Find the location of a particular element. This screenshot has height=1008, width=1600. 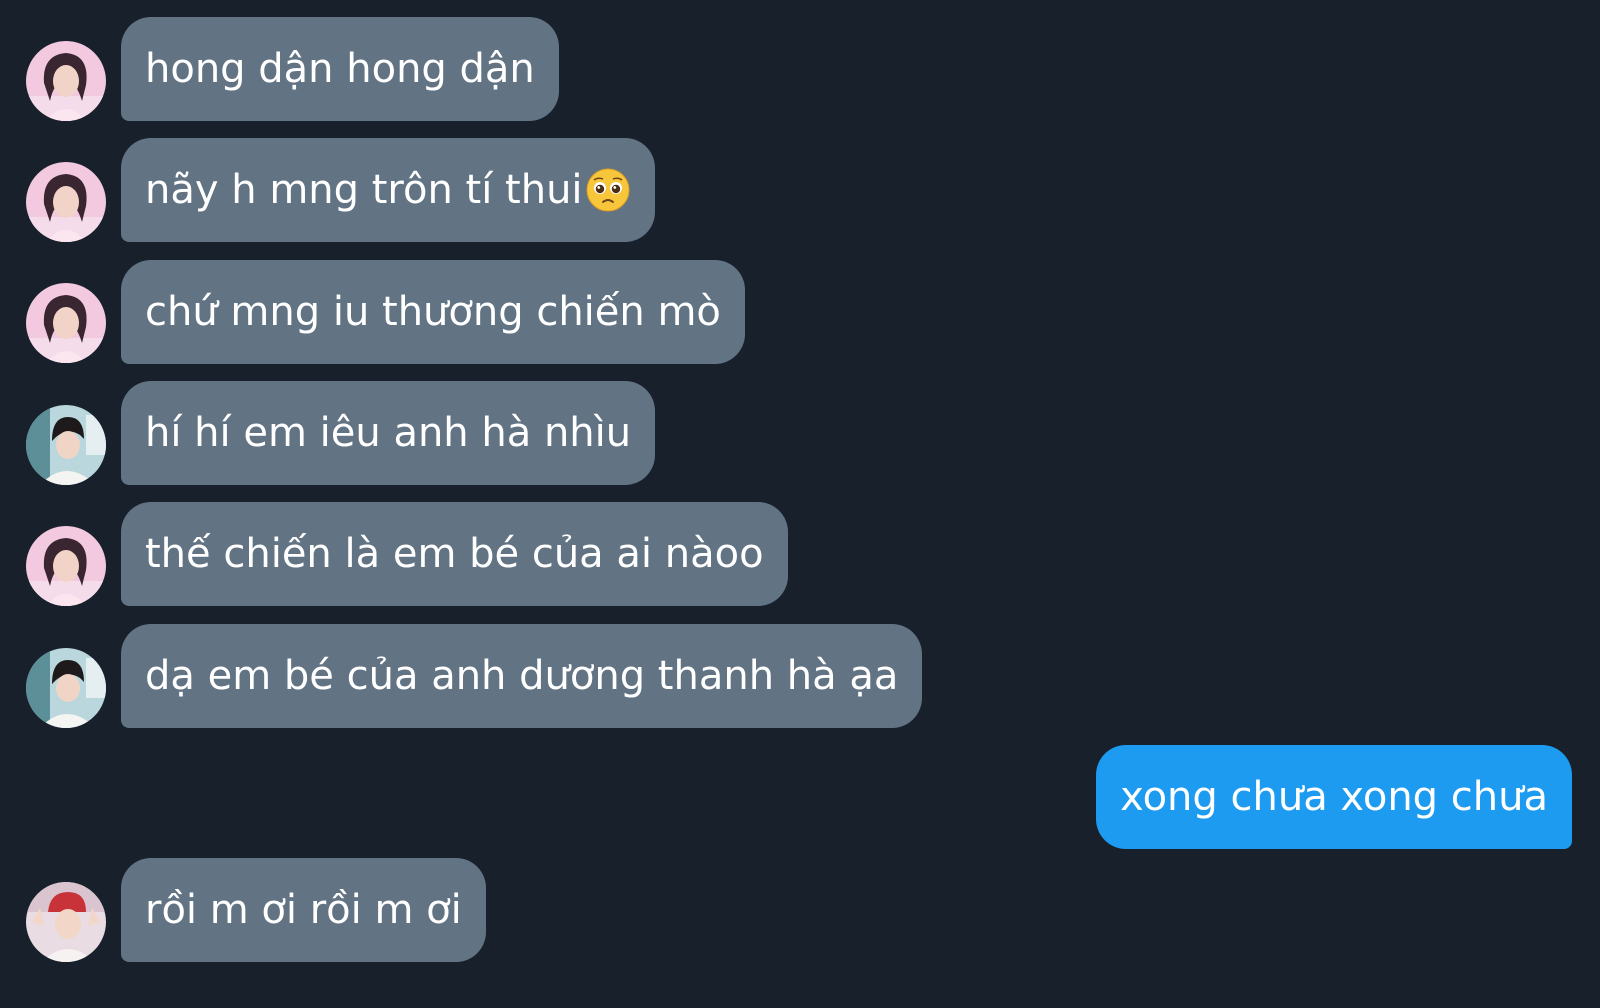

message-bubble-outgoing: xong chưa xong chưa is located at coordinates (1334, 797).